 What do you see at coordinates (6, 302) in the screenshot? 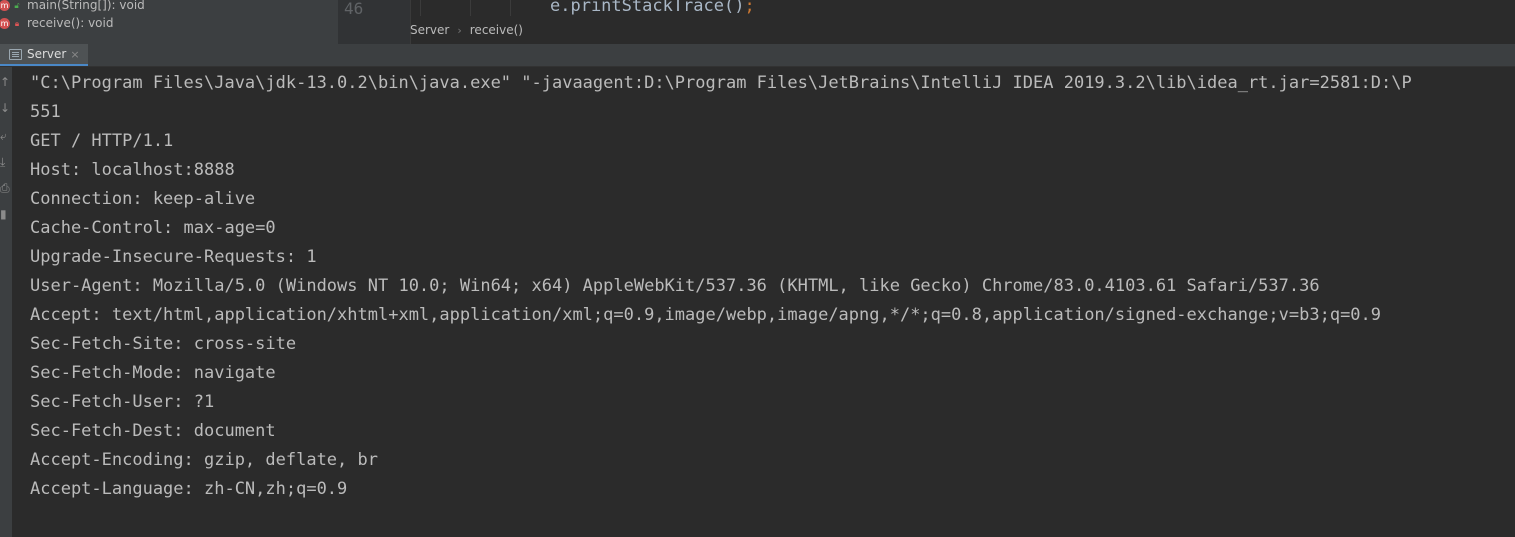
I see `run-side-toolbar: ↑ ↓ ⤶ ⤓ ⎙ ▮` at bounding box center [6, 302].